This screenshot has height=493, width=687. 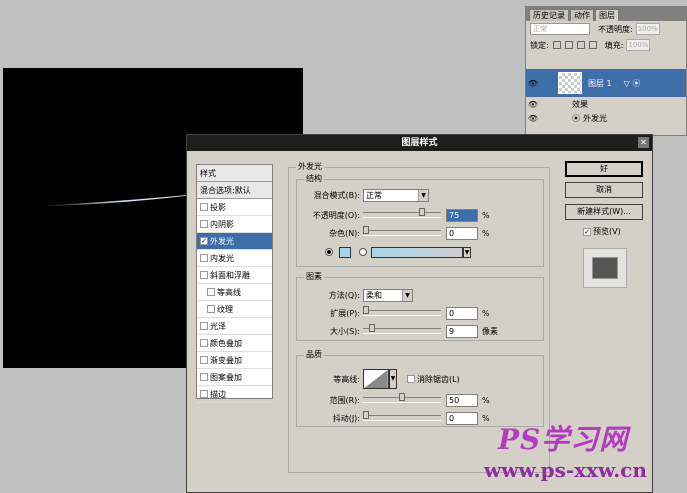 I want to click on size-slider-knob, so click(x=372, y=328).